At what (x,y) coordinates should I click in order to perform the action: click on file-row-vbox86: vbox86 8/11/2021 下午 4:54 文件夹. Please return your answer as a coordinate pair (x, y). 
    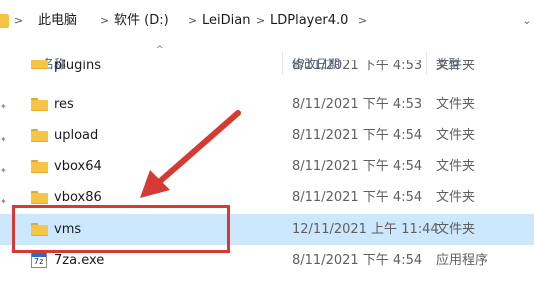
    Looking at the image, I should click on (267, 197).